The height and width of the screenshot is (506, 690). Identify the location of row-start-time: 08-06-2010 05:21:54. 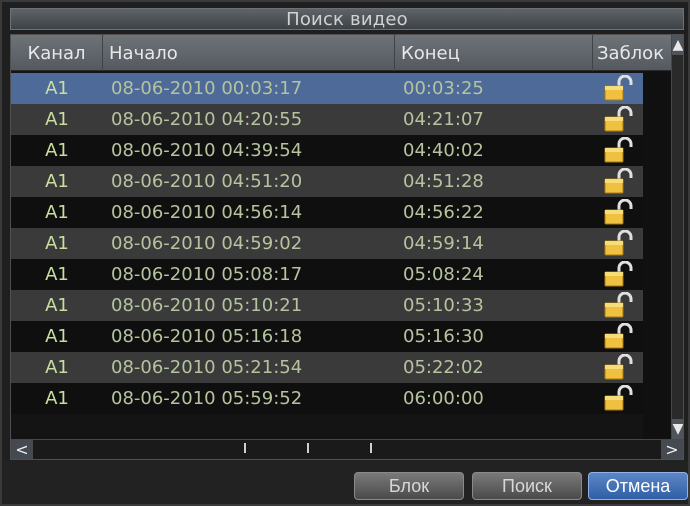
(207, 367).